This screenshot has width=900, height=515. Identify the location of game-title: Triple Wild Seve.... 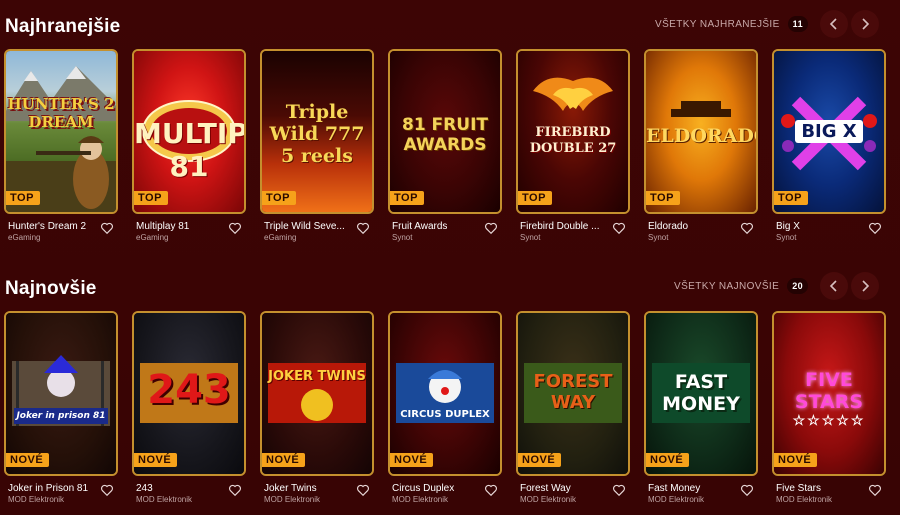
(306, 226).